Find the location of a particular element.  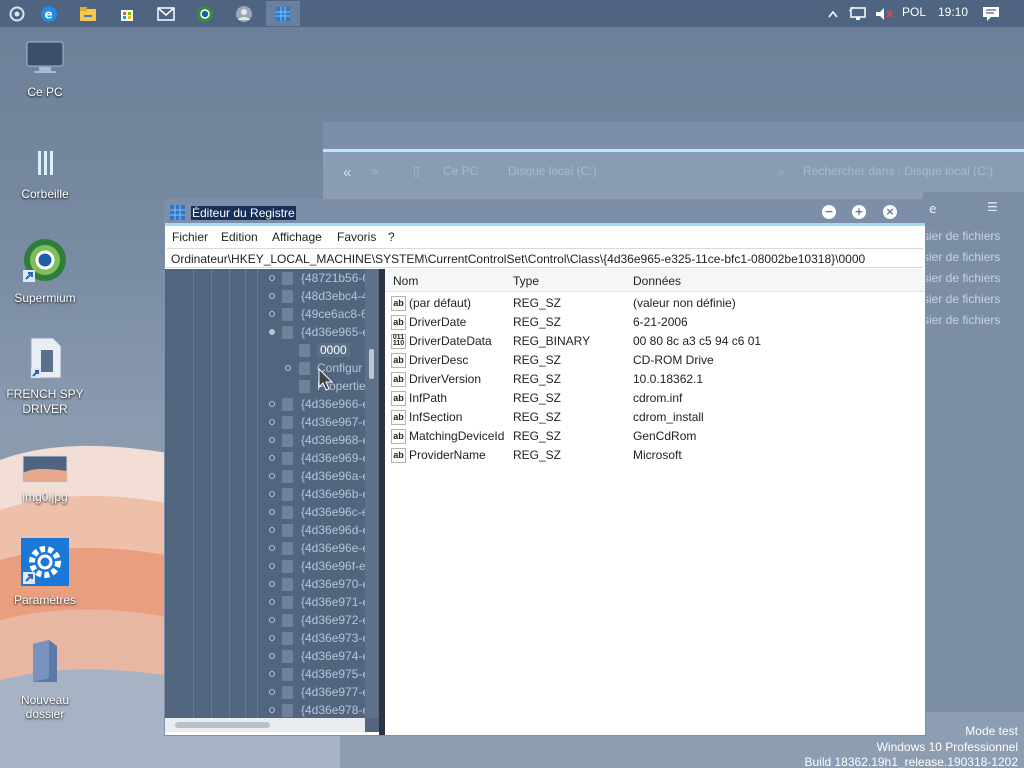

menu-affichage: Affichage is located at coordinates (297, 237).